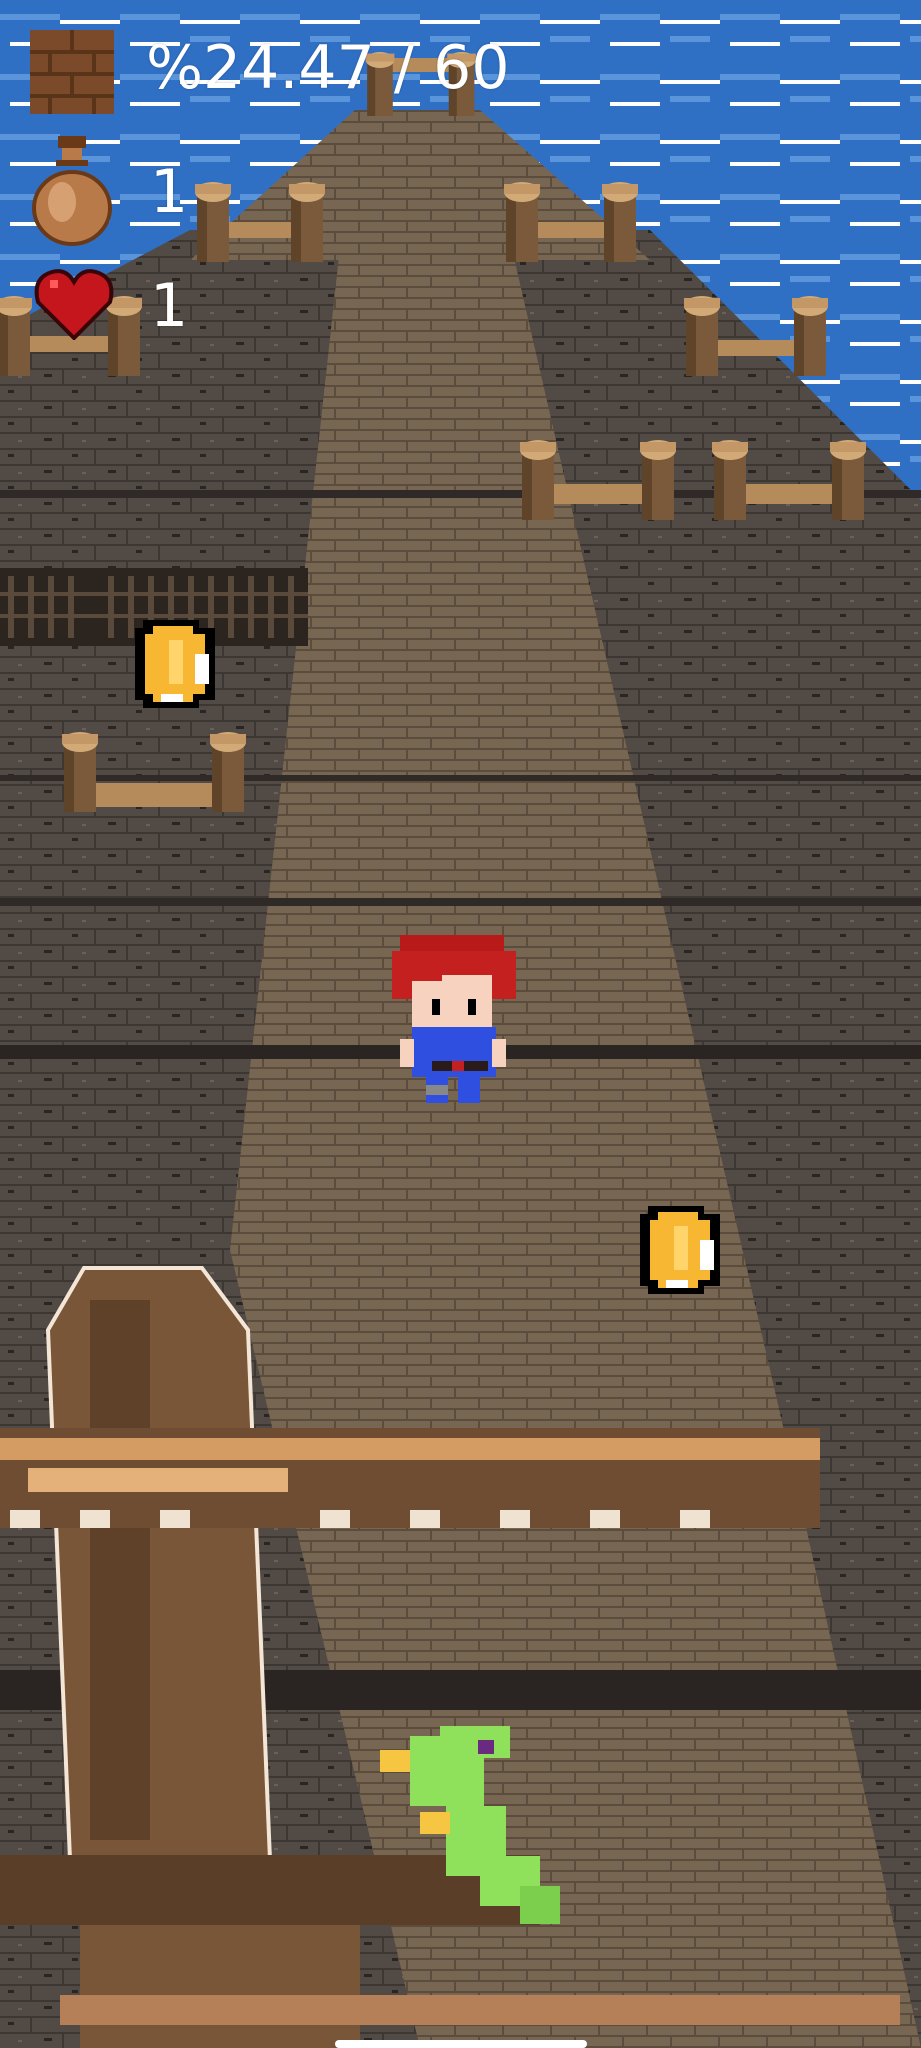 The width and height of the screenshot is (921, 2048). What do you see at coordinates (72, 72) in the screenshot?
I see `brick-block-icon` at bounding box center [72, 72].